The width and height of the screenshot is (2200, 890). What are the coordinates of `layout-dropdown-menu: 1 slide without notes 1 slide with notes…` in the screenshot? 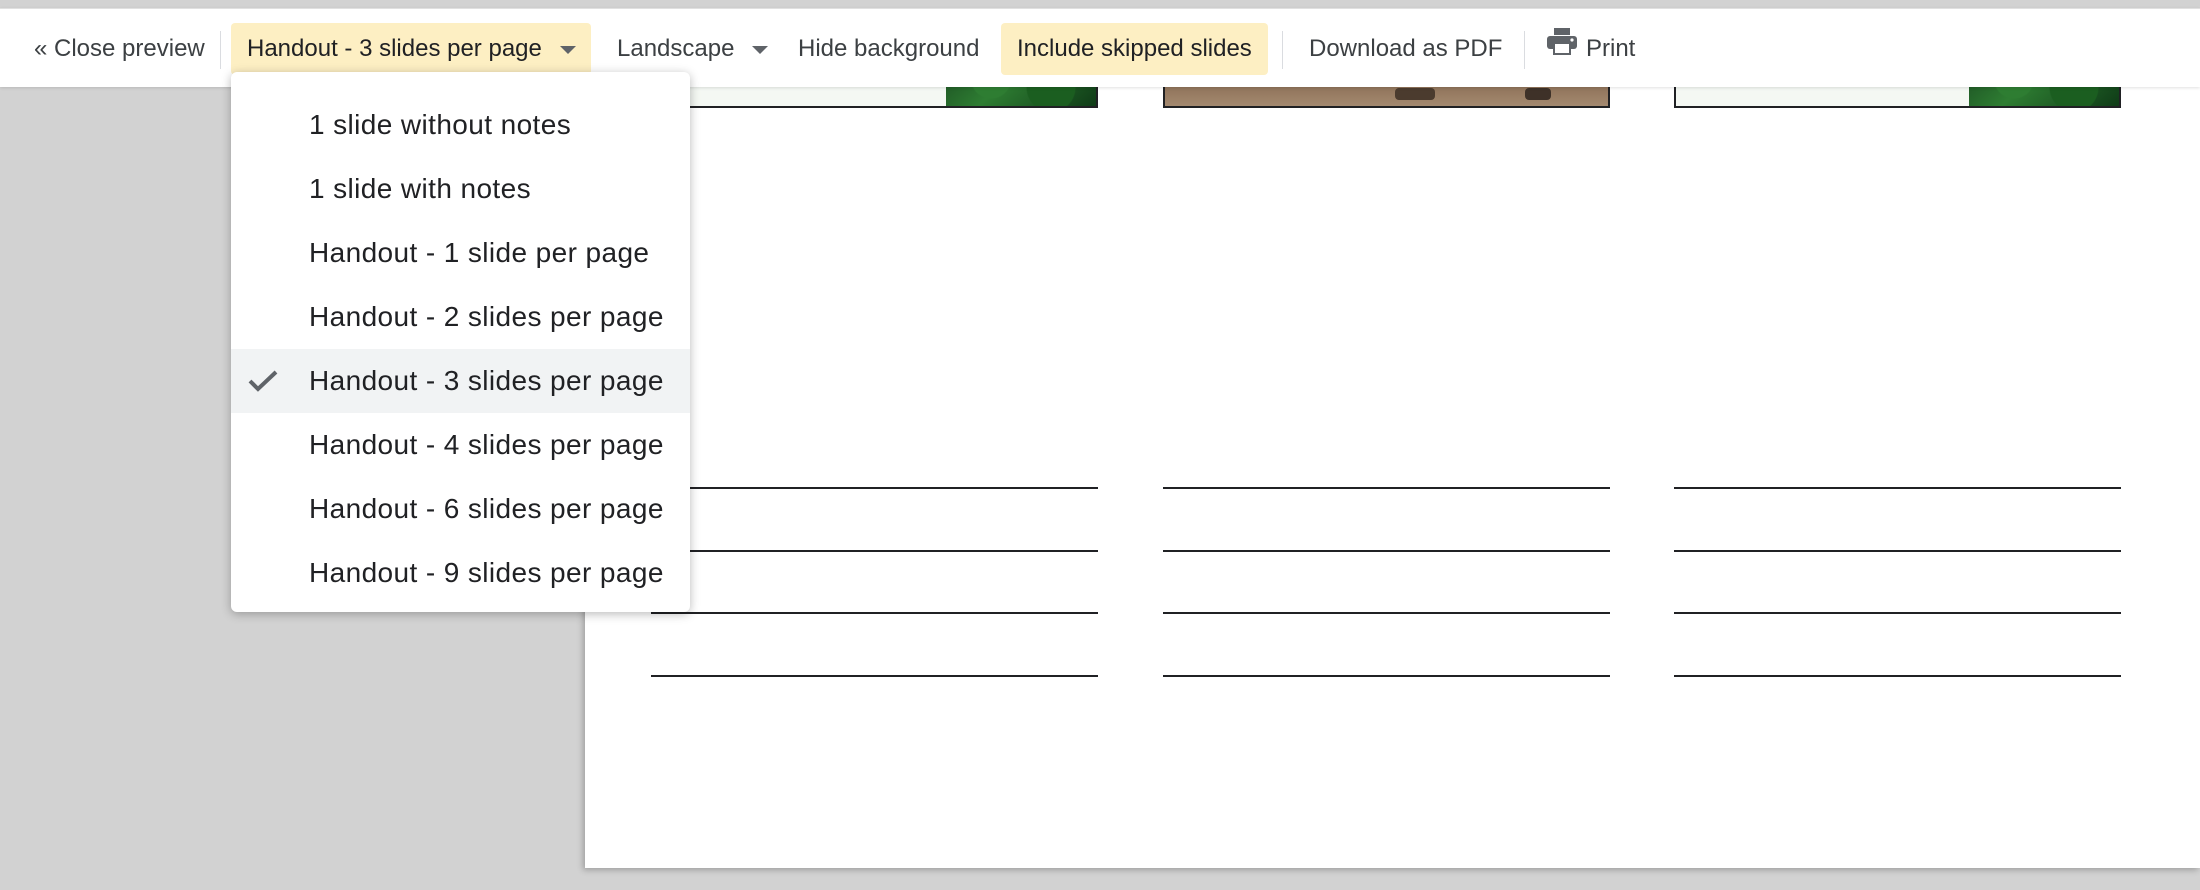 It's located at (460, 342).